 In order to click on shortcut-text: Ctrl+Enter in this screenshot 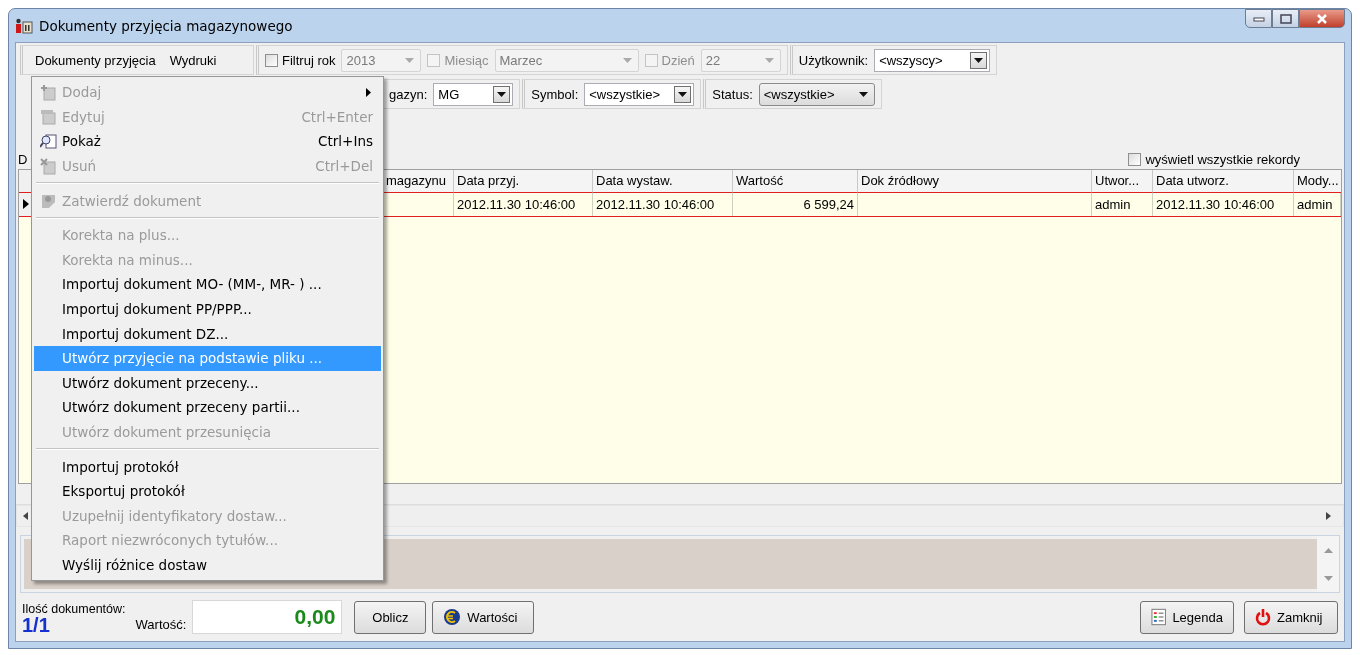, I will do `click(337, 116)`.